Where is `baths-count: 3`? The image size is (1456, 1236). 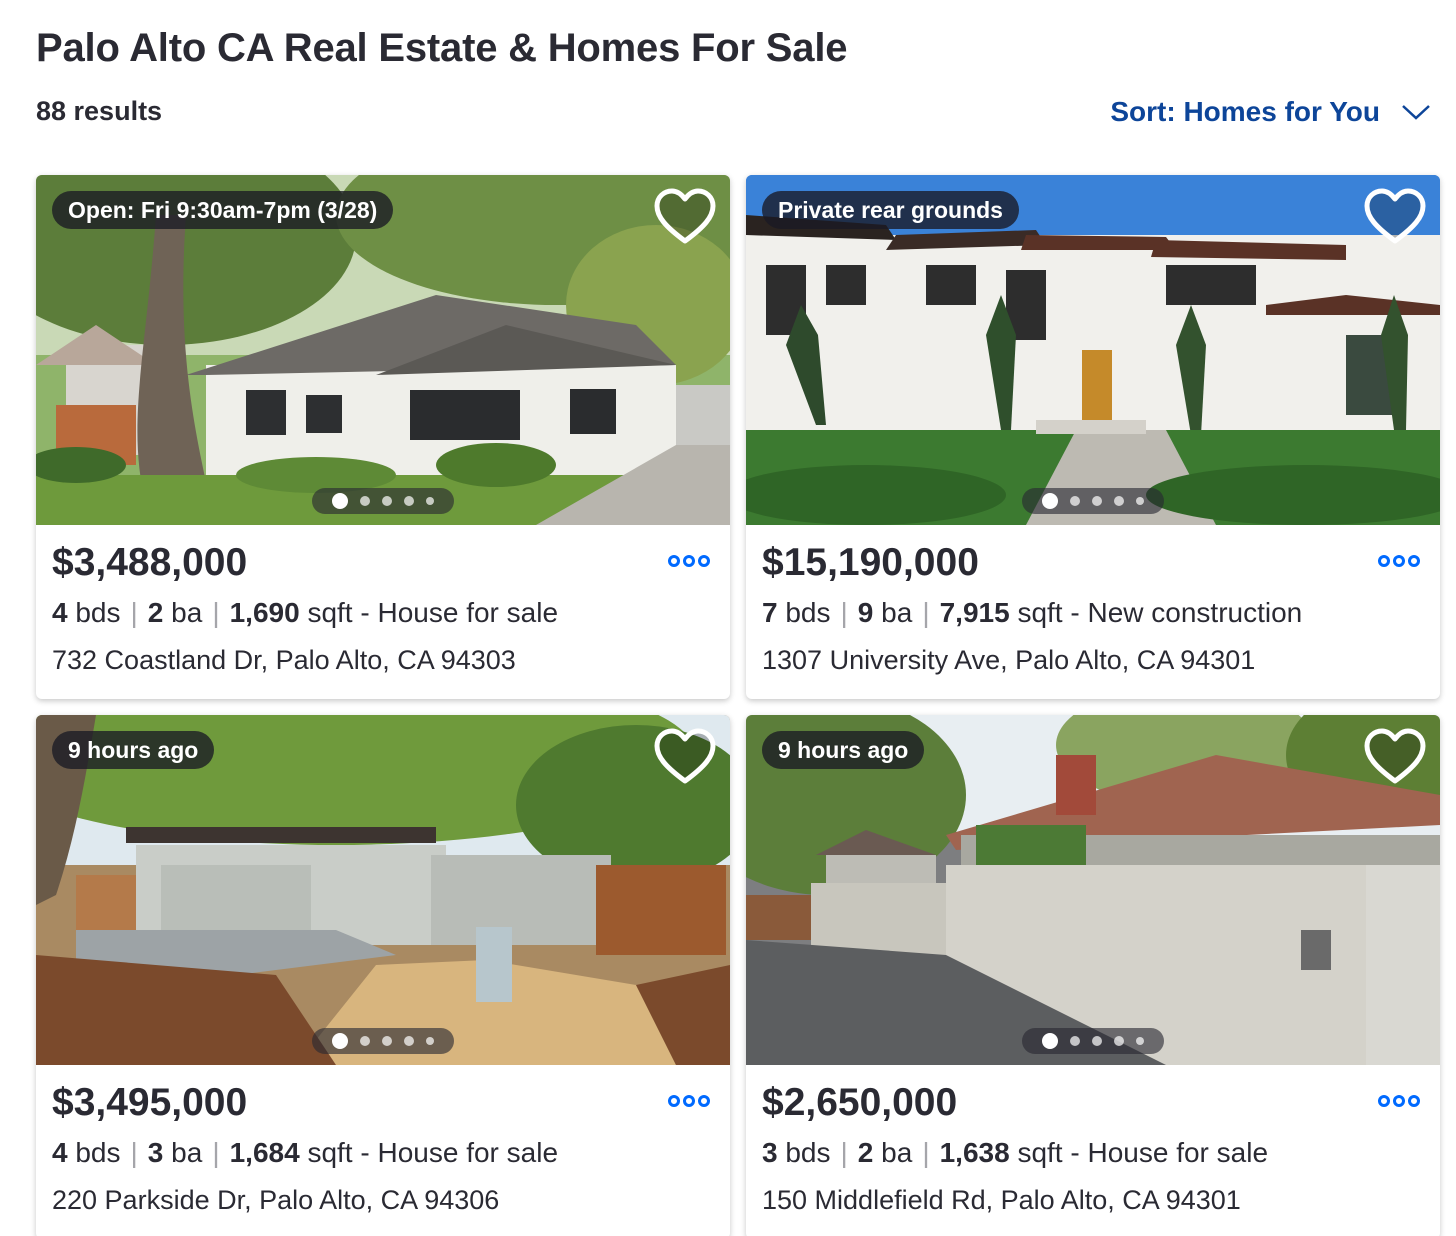 baths-count: 3 is located at coordinates (155, 1152).